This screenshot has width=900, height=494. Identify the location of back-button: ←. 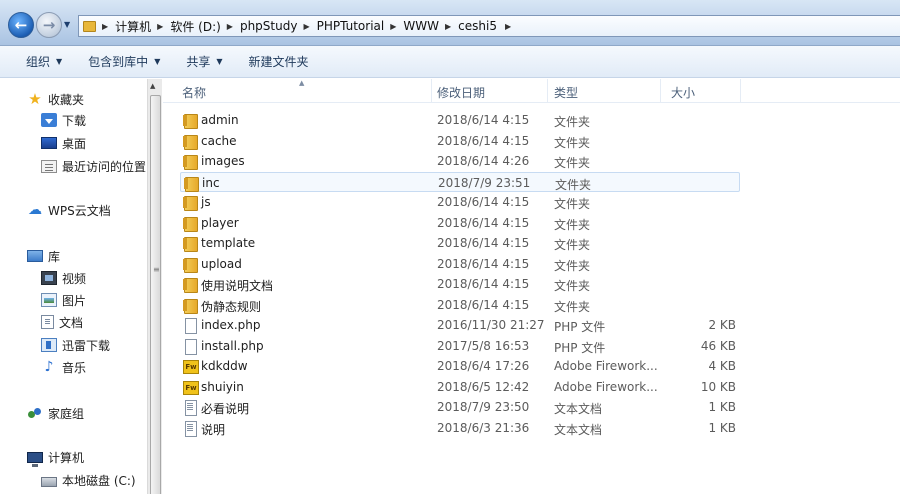
(21, 25).